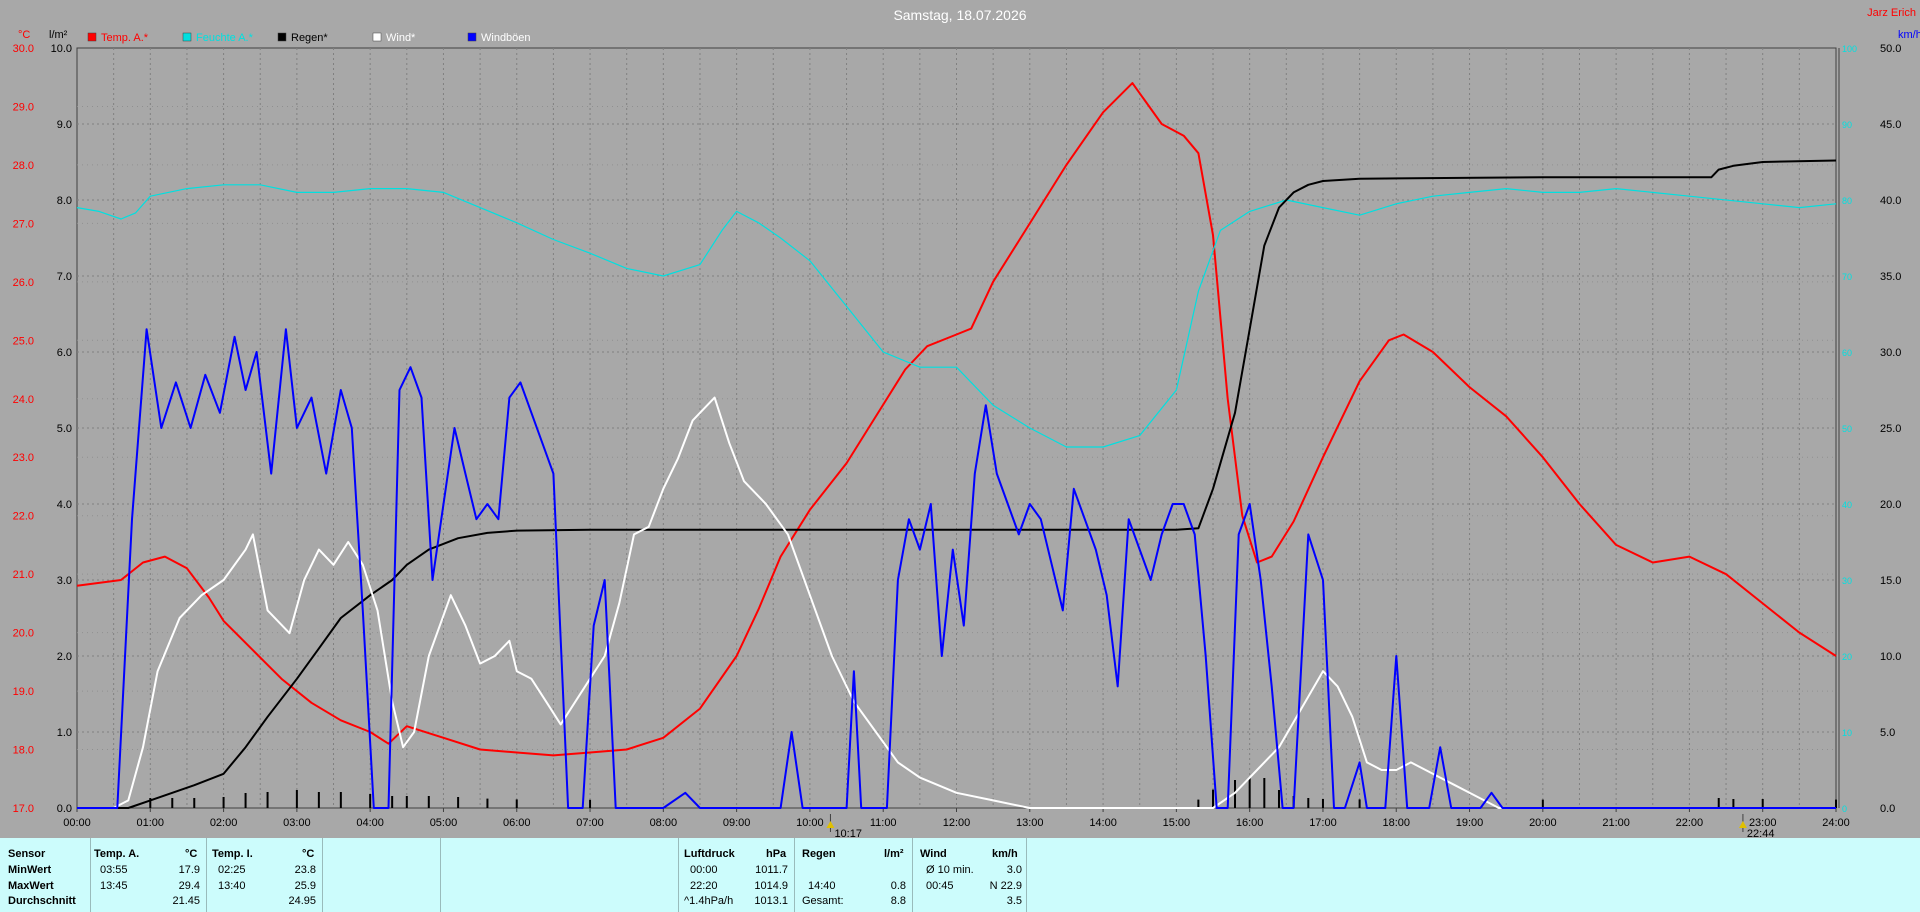  What do you see at coordinates (1909, 35) in the screenshot?
I see `wind-unit-label: km/h` at bounding box center [1909, 35].